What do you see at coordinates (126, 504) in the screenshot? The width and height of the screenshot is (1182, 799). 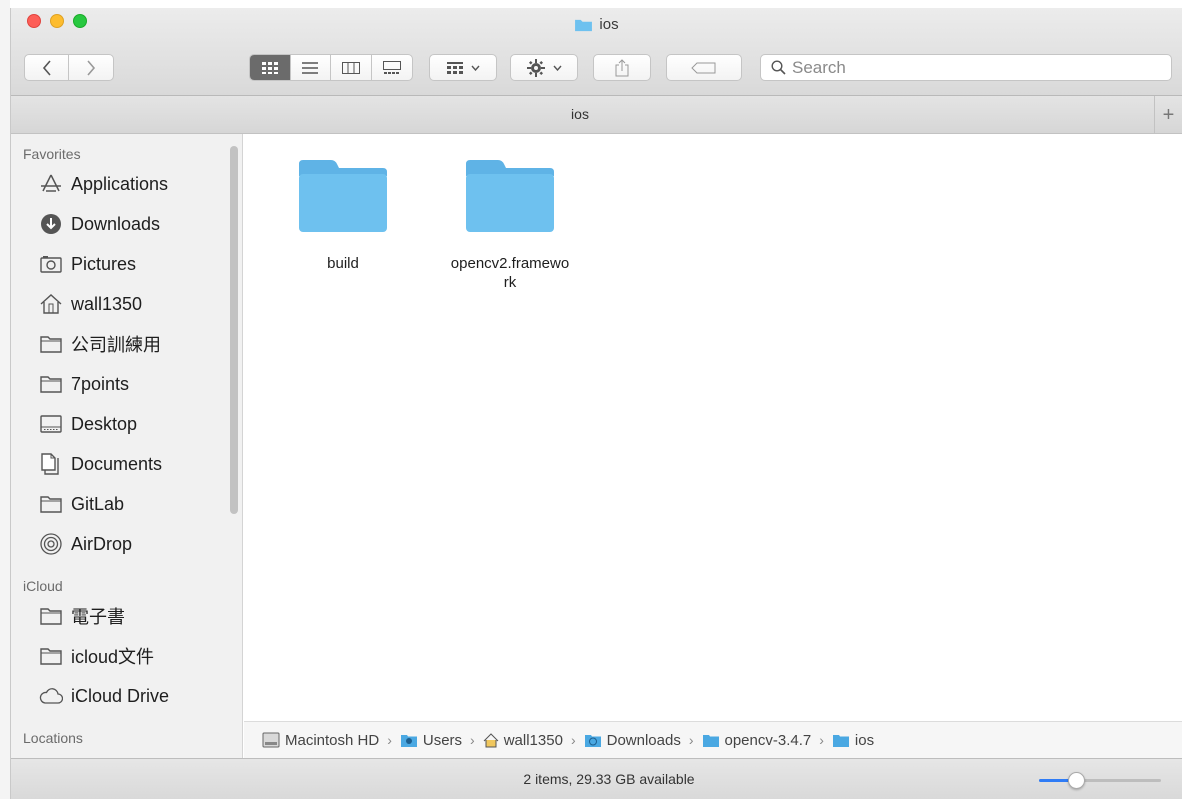 I see `sidebar-item-gitlab: GitLab` at bounding box center [126, 504].